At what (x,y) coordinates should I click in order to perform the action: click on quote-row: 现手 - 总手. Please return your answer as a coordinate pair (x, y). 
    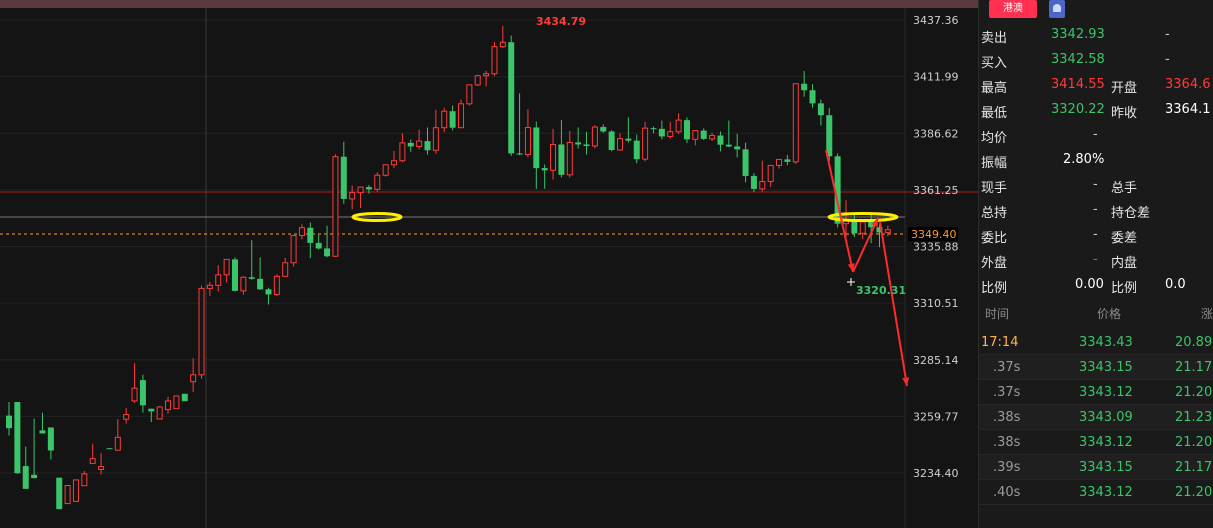
    Looking at the image, I should click on (1096, 185).